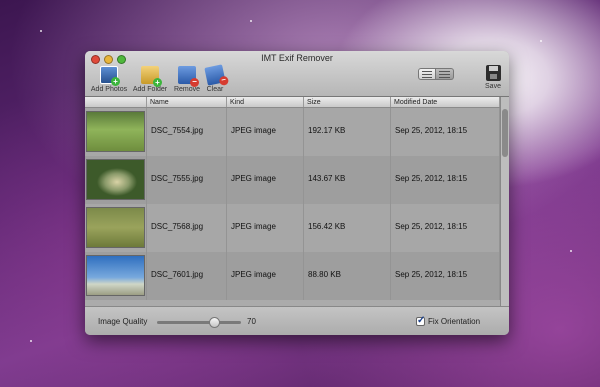 This screenshot has width=600, height=387. I want to click on size-cell: 143.67 KB, so click(347, 180).